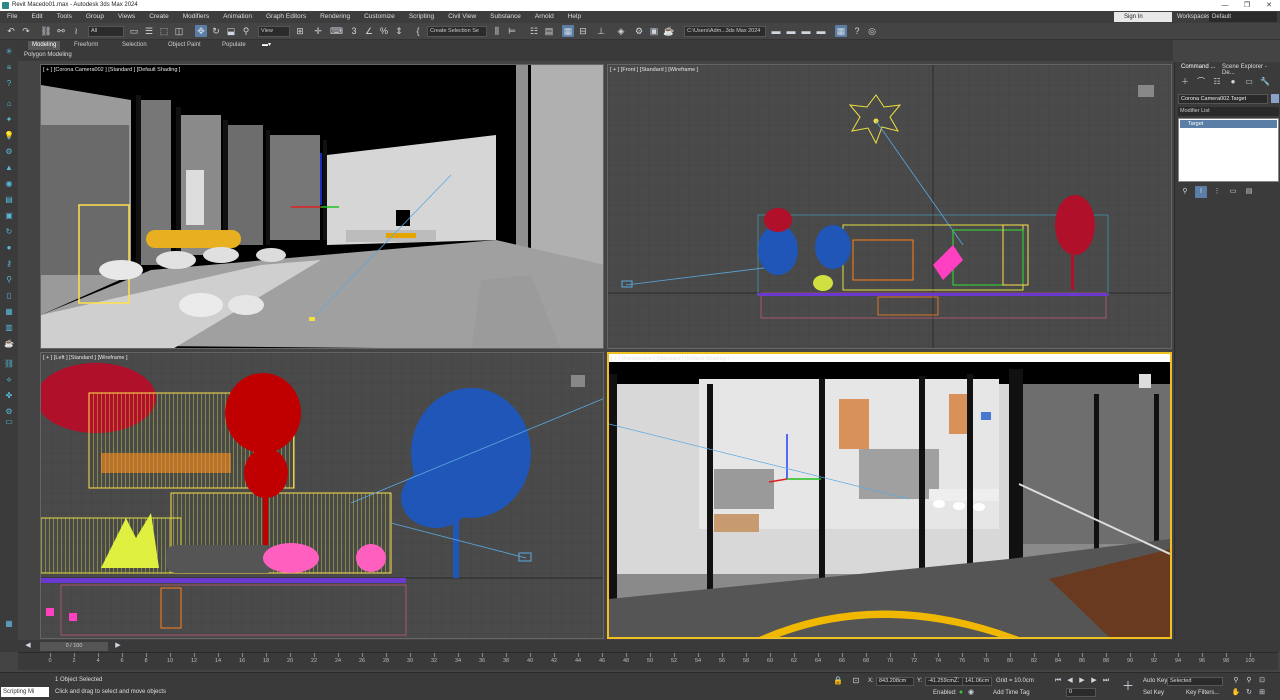  Describe the element at coordinates (639, 31) in the screenshot. I see `render-setup-icon: ⚙` at that location.